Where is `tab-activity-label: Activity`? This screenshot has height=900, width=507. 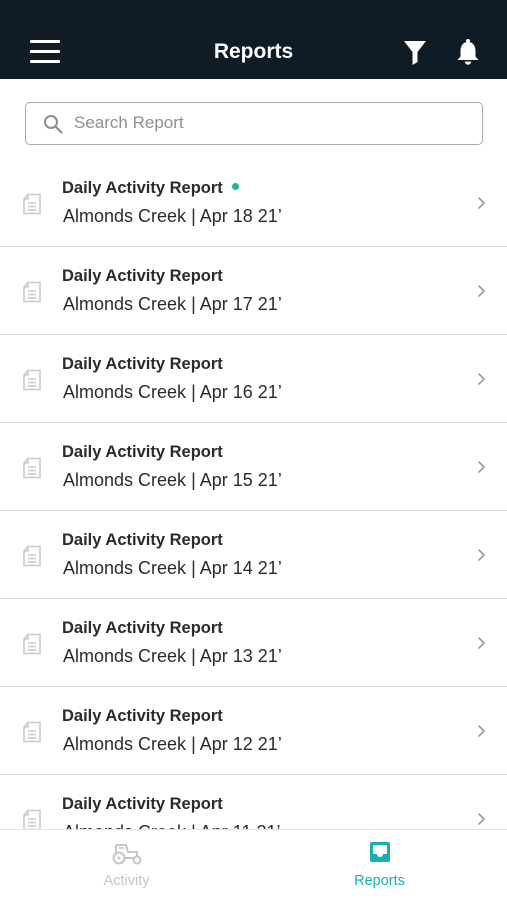
tab-activity-label: Activity is located at coordinates (126, 881).